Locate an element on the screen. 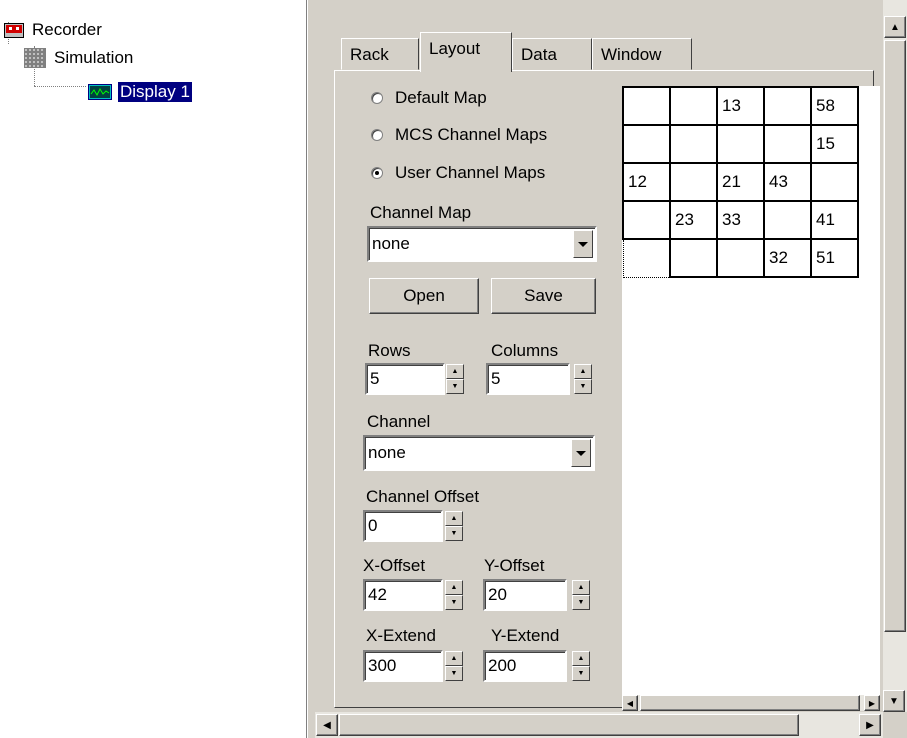  grid-cell: 41 is located at coordinates (834, 220).